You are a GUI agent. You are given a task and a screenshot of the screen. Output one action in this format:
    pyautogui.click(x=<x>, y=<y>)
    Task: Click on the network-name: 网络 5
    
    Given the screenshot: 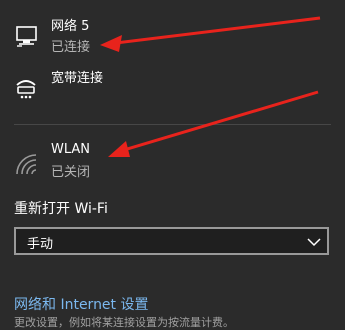 What is the action you would take?
    pyautogui.click(x=70, y=26)
    